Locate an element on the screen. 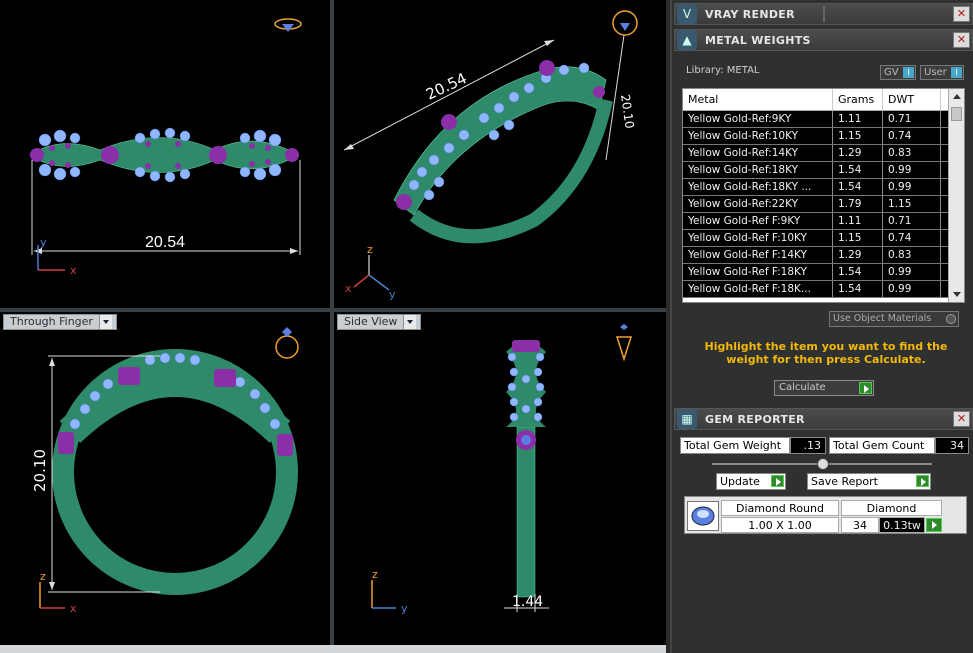 This screenshot has width=973, height=653. column-header-metal: Metal is located at coordinates (758, 99).